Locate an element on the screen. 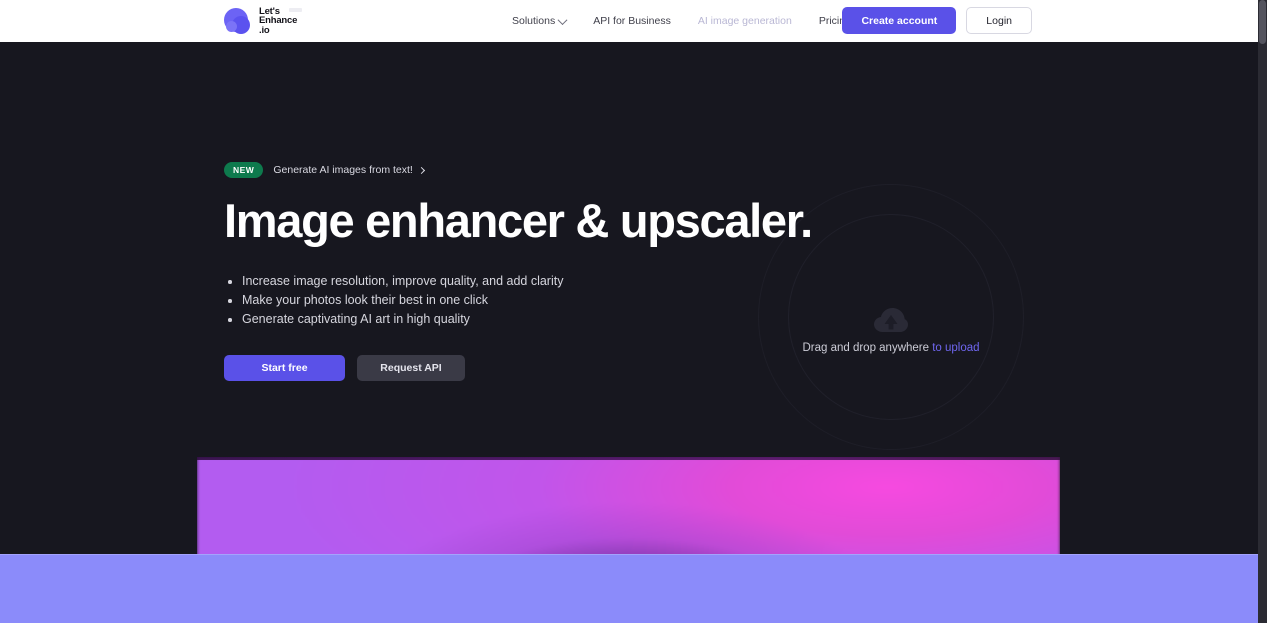 Image resolution: width=1267 pixels, height=623 pixels. nav-label: API for Business is located at coordinates (632, 21).